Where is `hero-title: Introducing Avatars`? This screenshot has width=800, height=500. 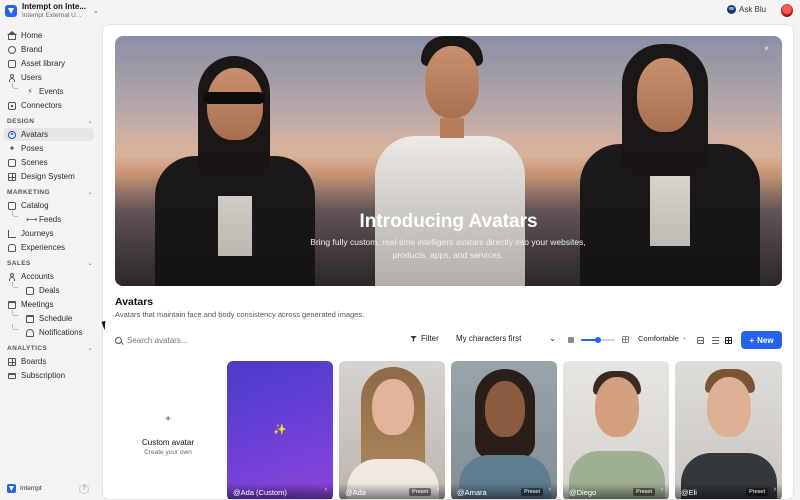 hero-title: Introducing Avatars is located at coordinates (448, 221).